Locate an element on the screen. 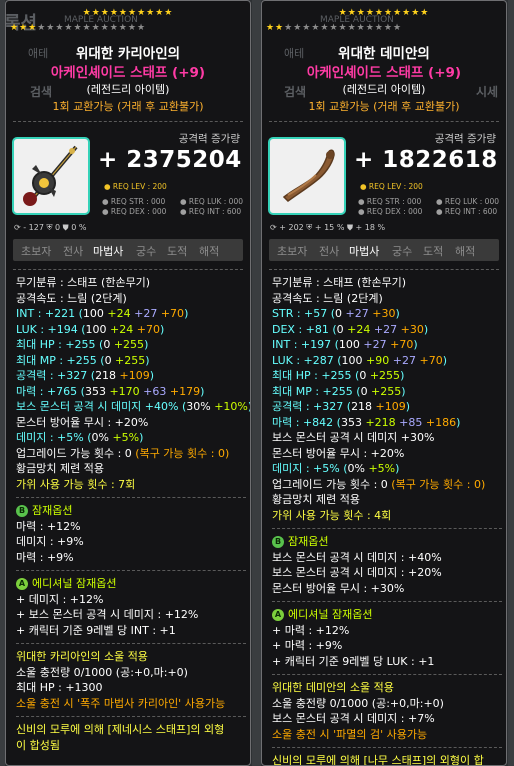 This screenshot has width=514, height=766. stat-segment: +179 is located at coordinates (183, 391).